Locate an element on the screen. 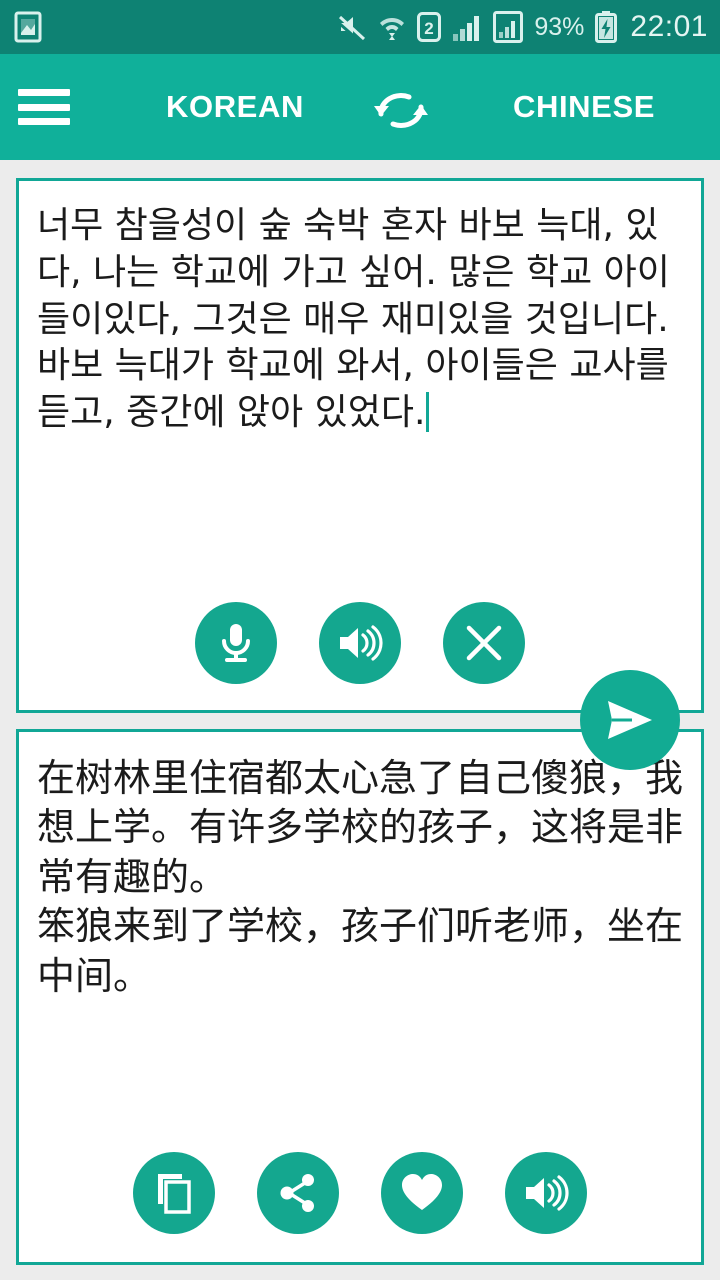 The width and height of the screenshot is (720, 1280). send-paper-plane-icon is located at coordinates (630, 720).